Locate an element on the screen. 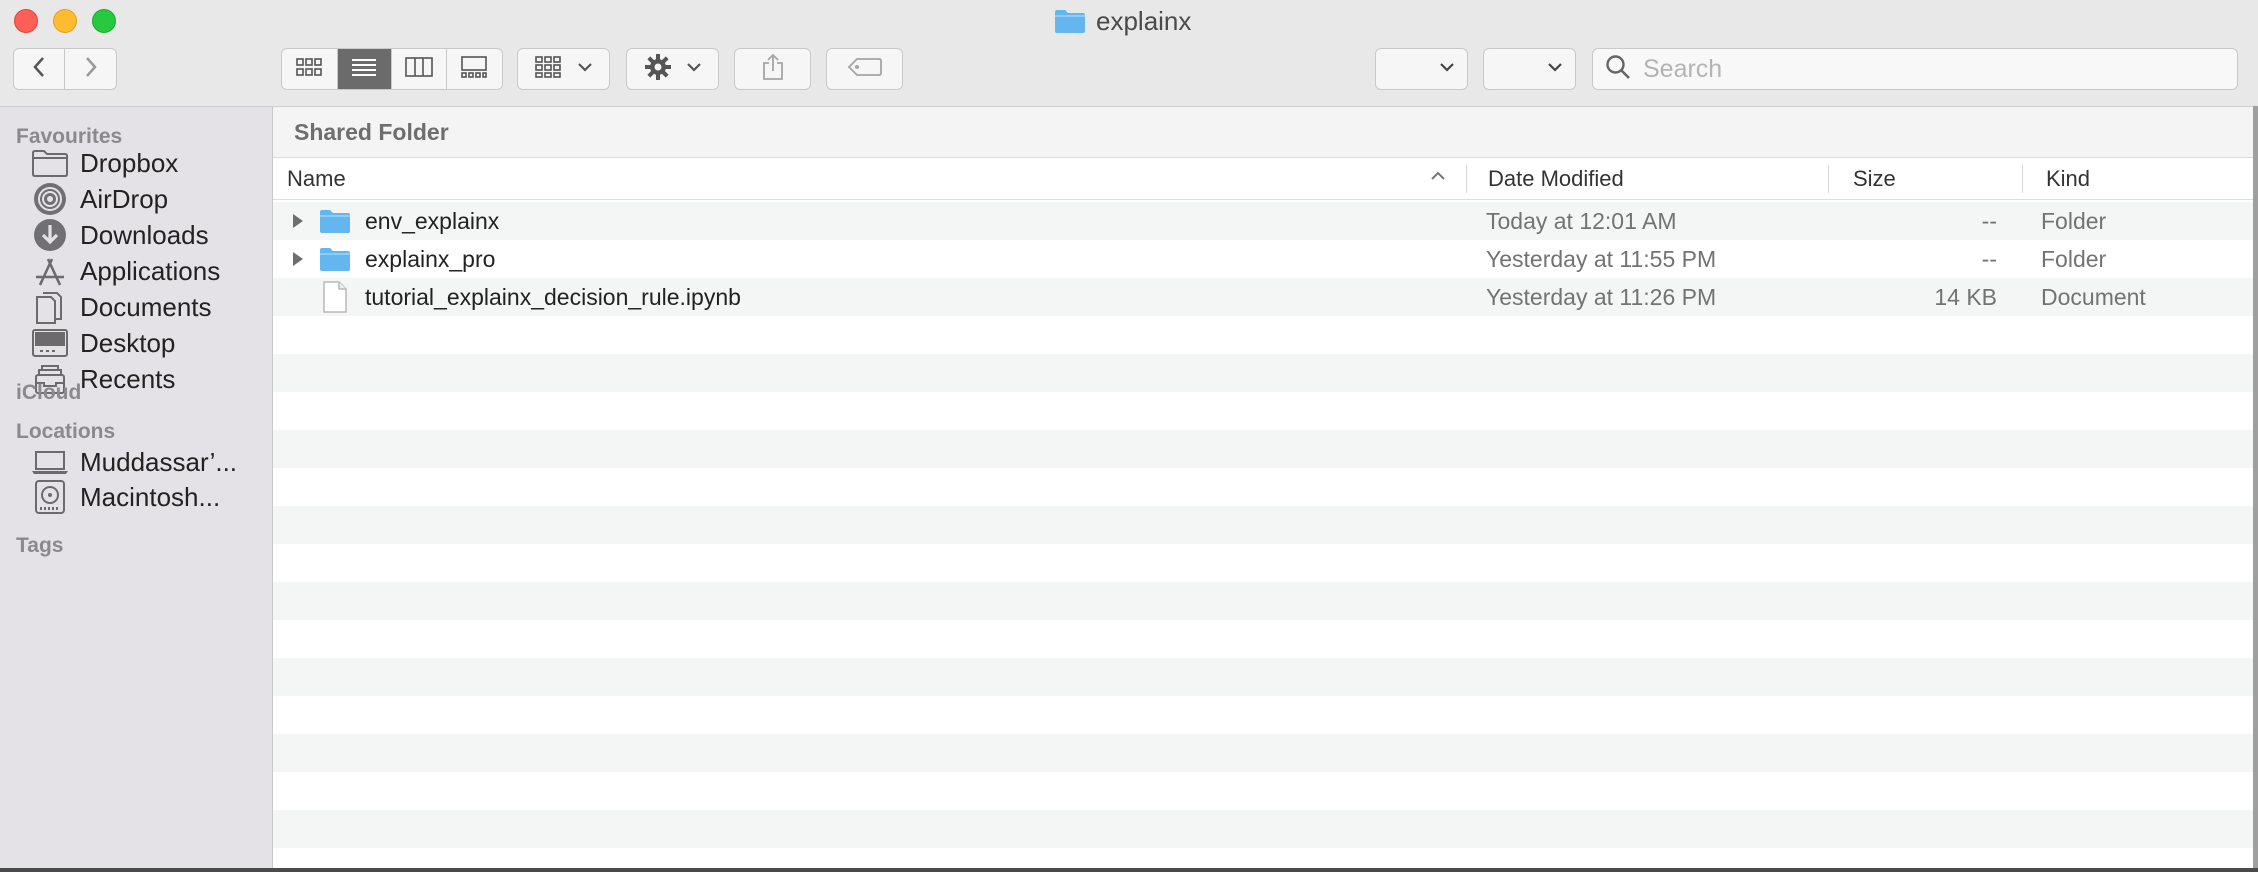 Image resolution: width=2258 pixels, height=872 pixels. column-date-label: Date Modified is located at coordinates (1556, 178).